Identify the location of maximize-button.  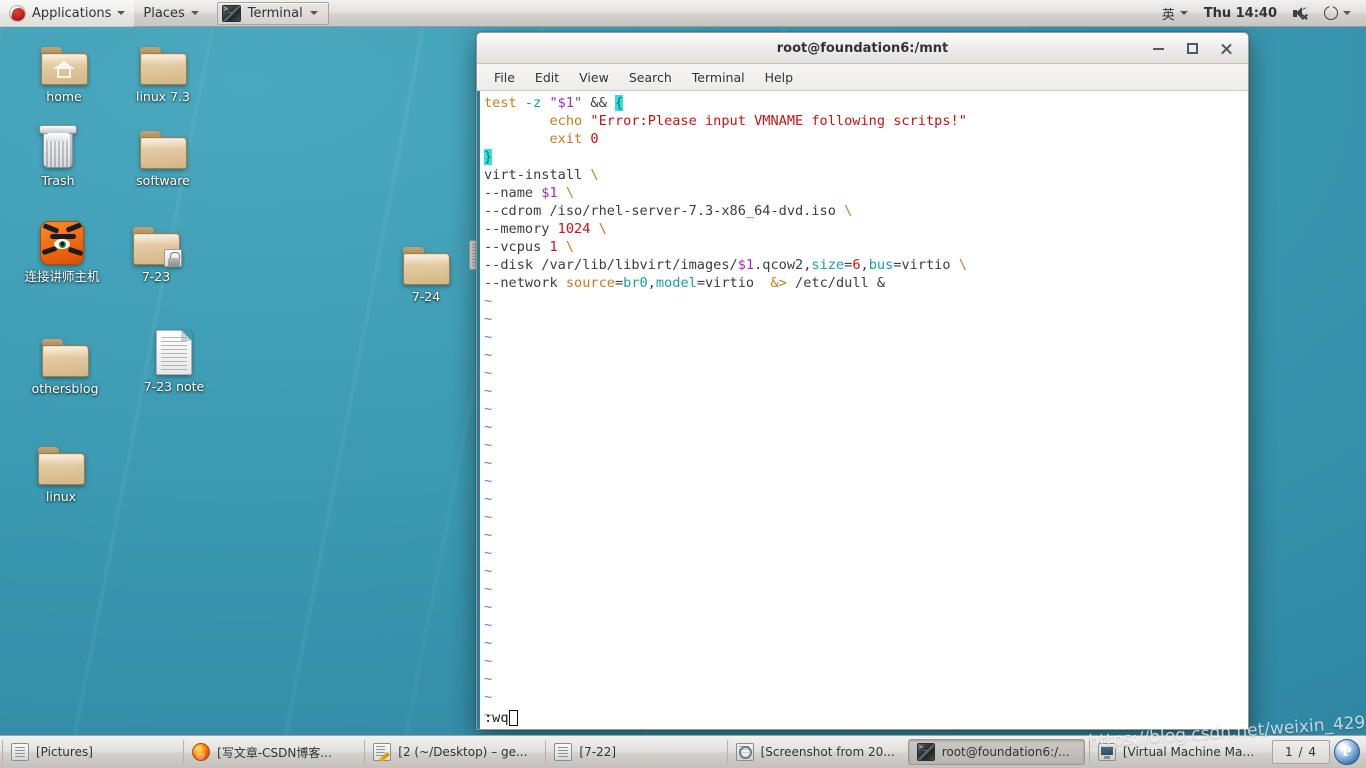
(1192, 49).